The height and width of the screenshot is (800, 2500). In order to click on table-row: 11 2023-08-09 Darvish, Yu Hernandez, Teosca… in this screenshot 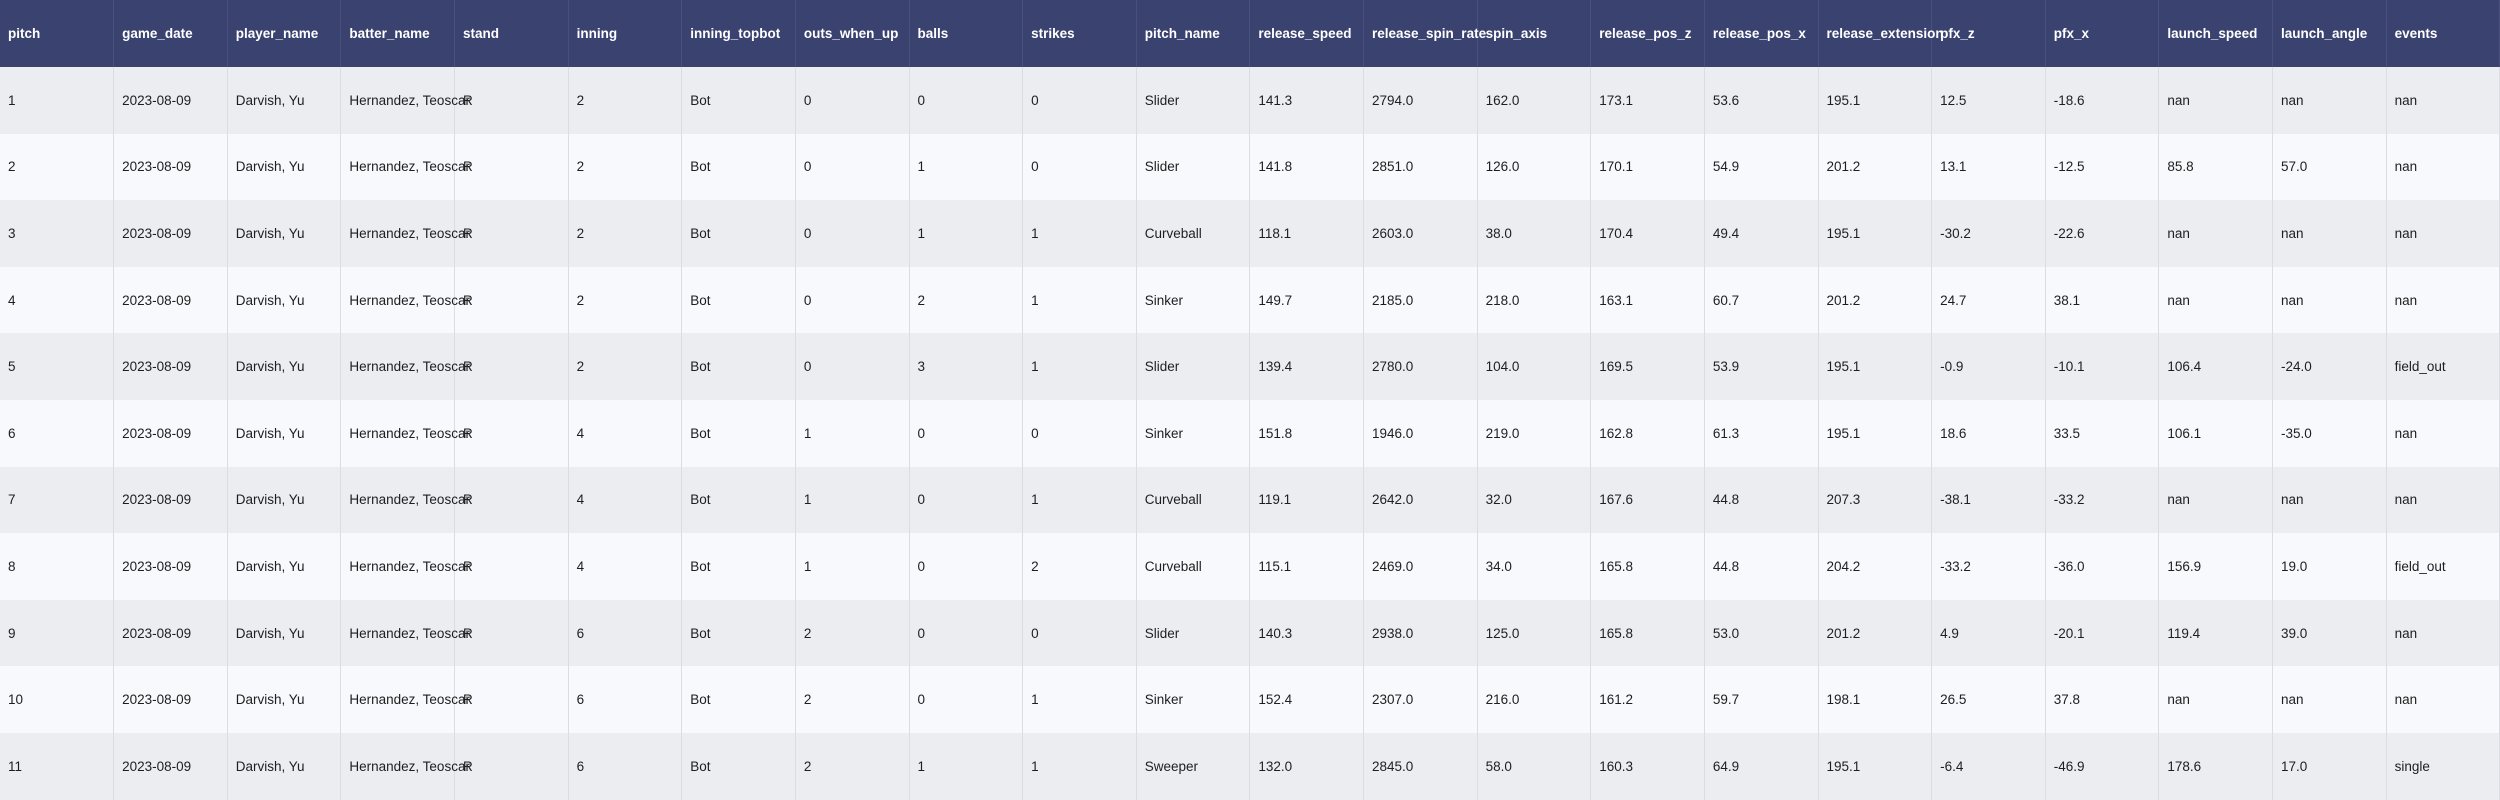, I will do `click(1250, 766)`.